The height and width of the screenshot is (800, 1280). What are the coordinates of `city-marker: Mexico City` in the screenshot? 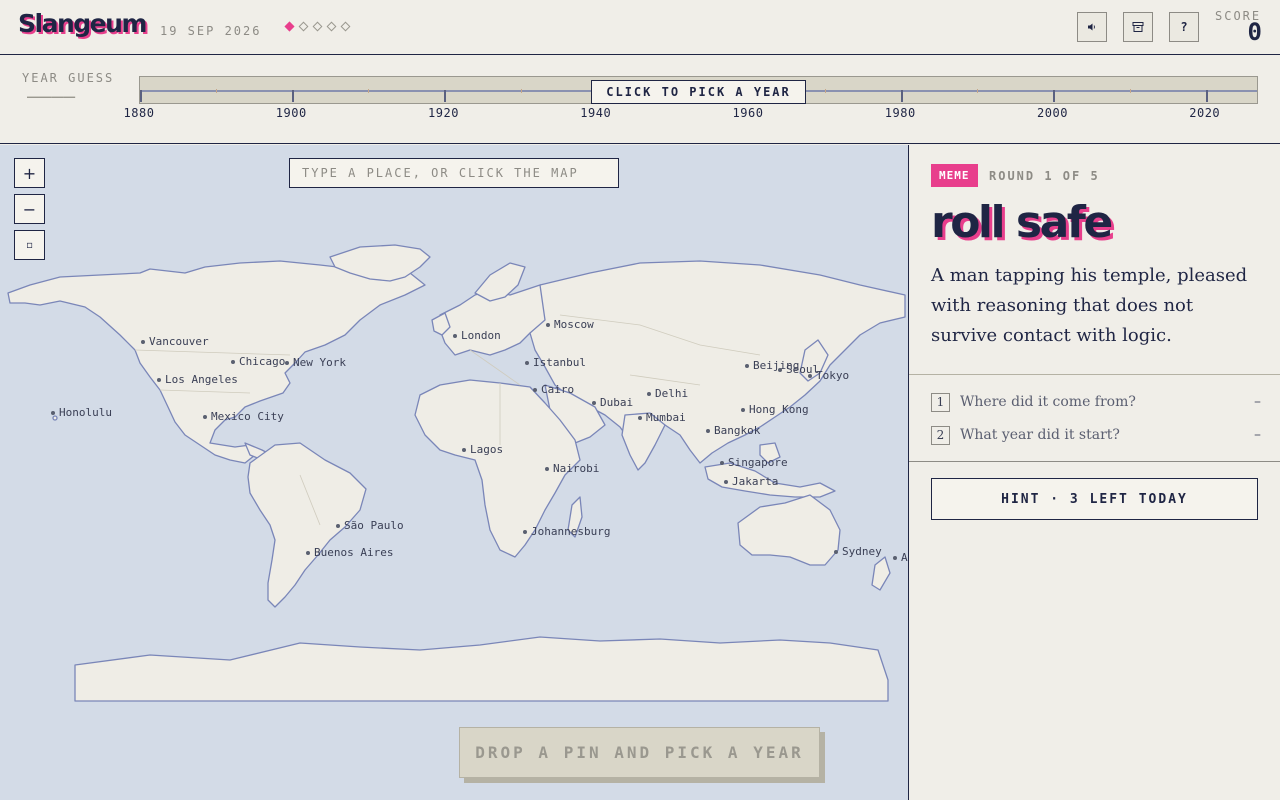 It's located at (243, 416).